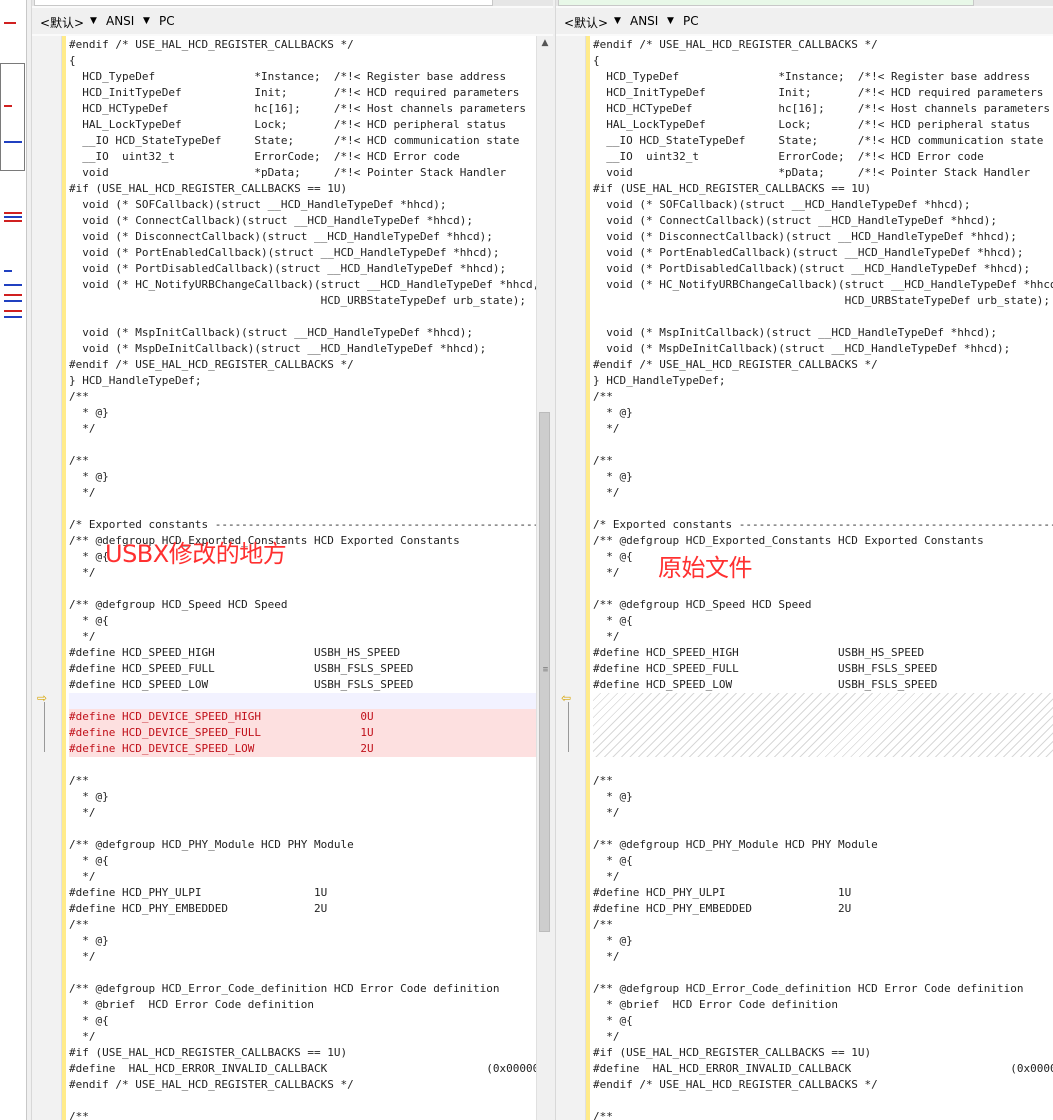 Image resolution: width=1053 pixels, height=1120 pixels. I want to click on code-line: #define HCD_SPEED_FULL USBH_FSLS_SPEED, so click(311, 669).